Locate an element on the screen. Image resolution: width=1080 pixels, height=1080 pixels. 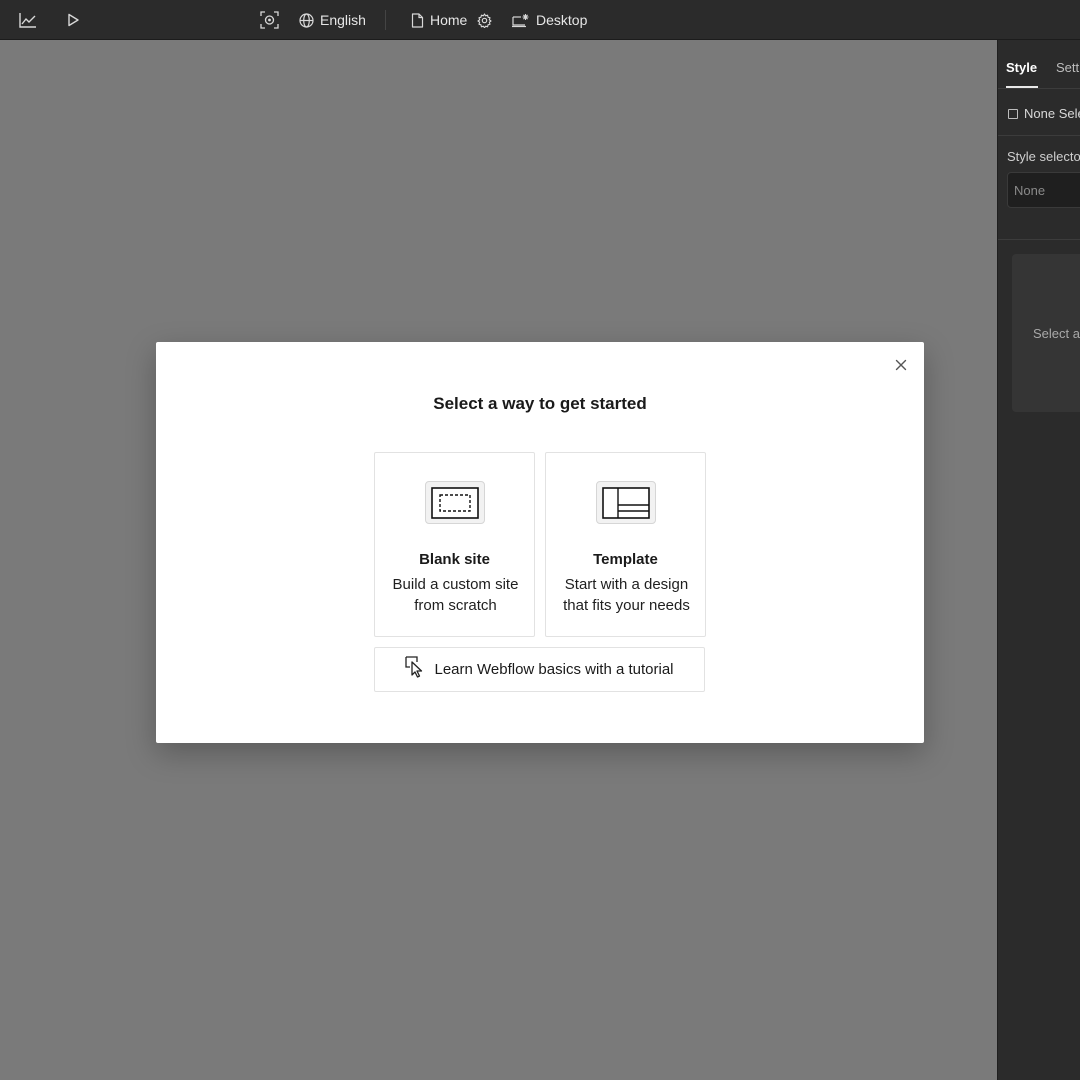
page-icon is located at coordinates (417, 20).